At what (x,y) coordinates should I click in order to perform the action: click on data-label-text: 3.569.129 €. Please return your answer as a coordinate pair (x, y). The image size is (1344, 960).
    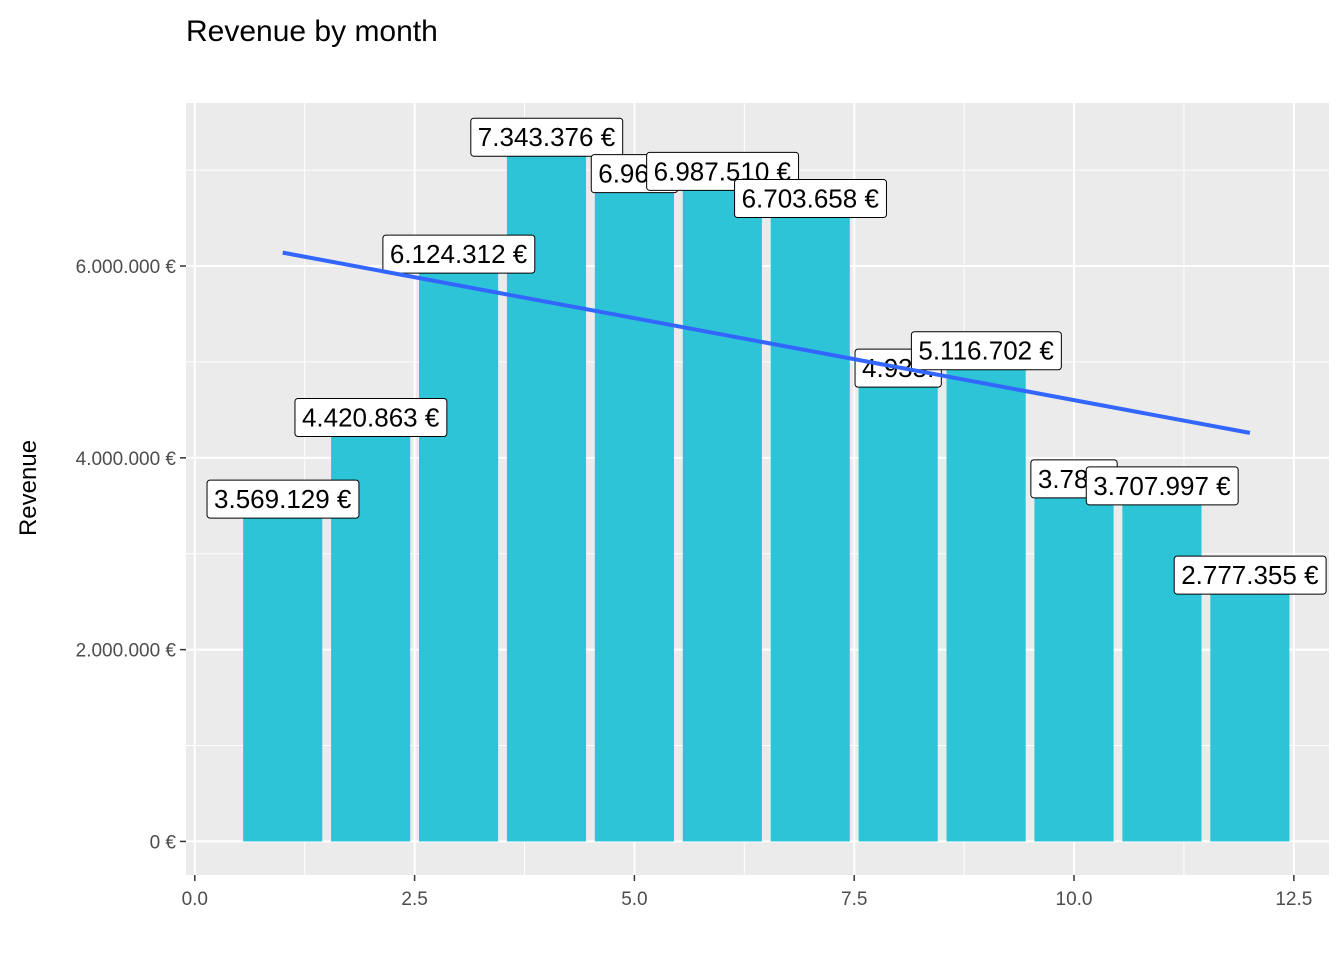
    Looking at the image, I should click on (283, 499).